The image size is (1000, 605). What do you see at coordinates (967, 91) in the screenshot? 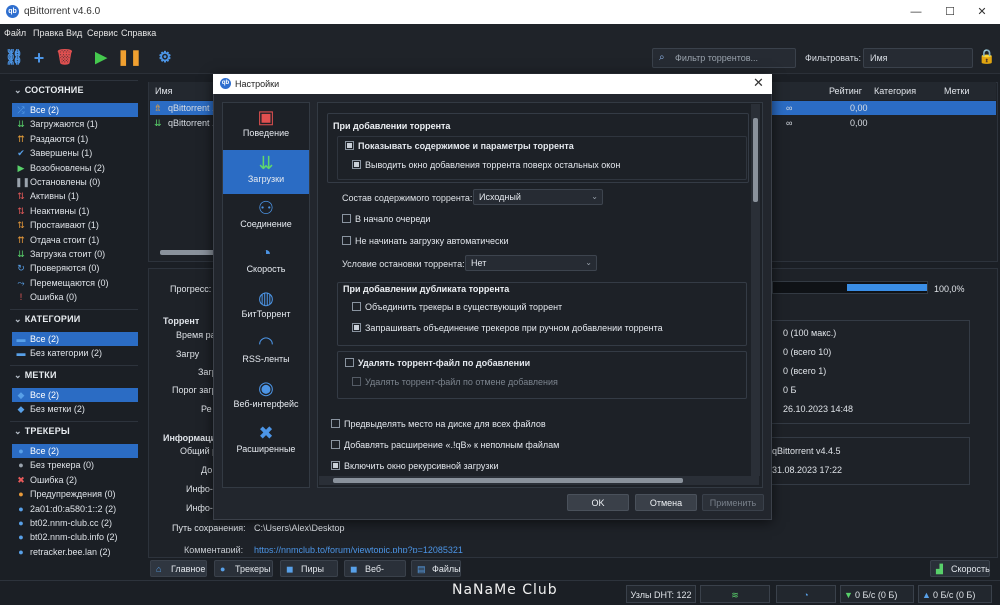
I see `col-header-tags: Метки` at bounding box center [967, 91].